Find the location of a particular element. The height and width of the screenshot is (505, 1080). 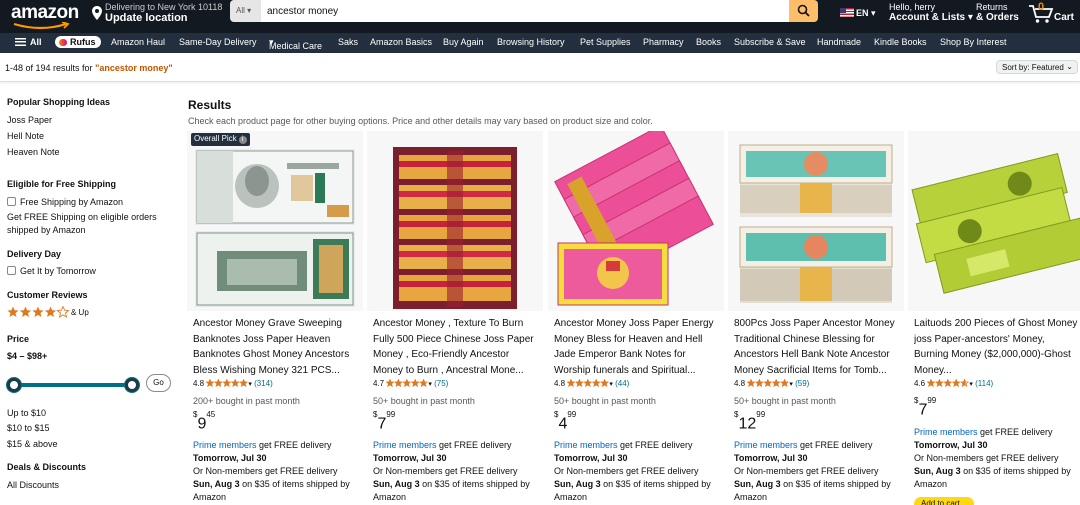

nav-item-medical-care: Medical Care ▾ is located at coordinates (295, 44).